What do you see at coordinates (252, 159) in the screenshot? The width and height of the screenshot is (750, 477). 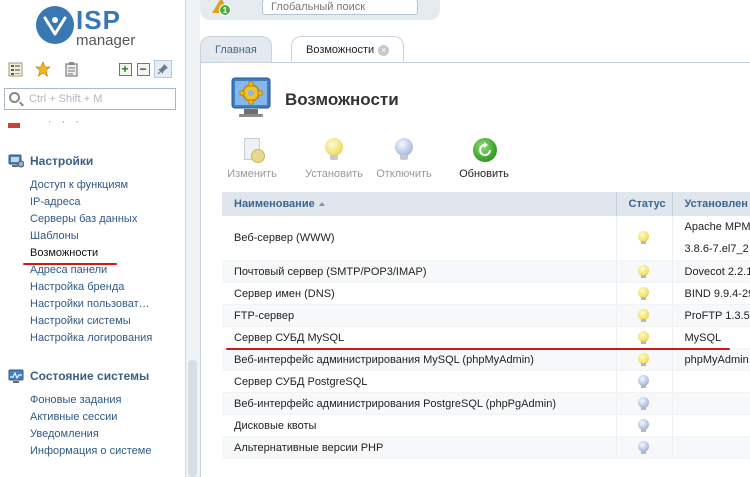 I see `edit-button: Изменить` at bounding box center [252, 159].